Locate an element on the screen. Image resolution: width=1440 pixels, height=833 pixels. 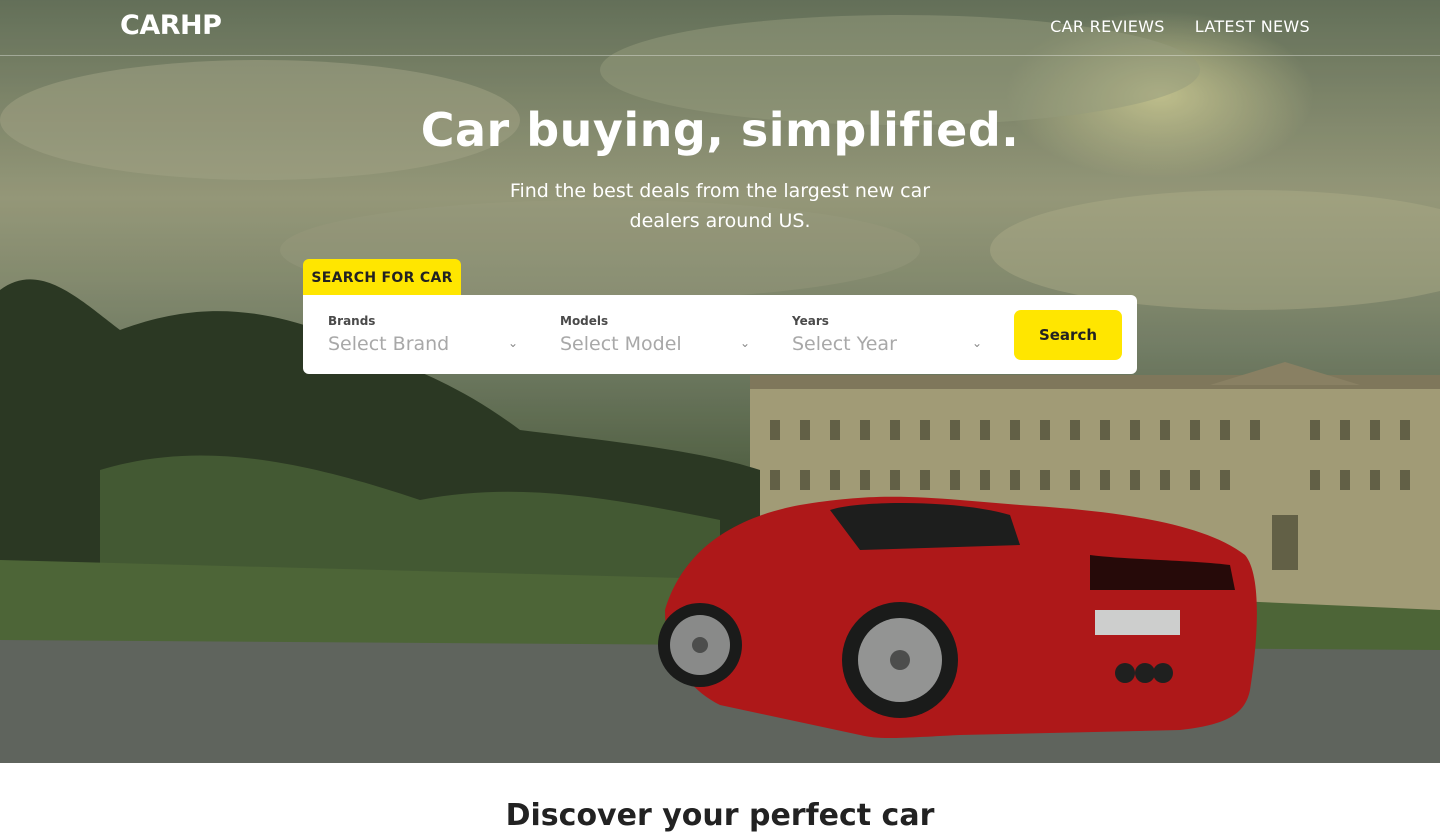
year-select-value: Select Year is located at coordinates (844, 344).